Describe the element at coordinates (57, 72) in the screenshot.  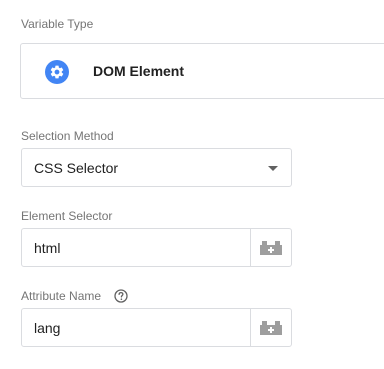
I see `gear-icon` at that location.